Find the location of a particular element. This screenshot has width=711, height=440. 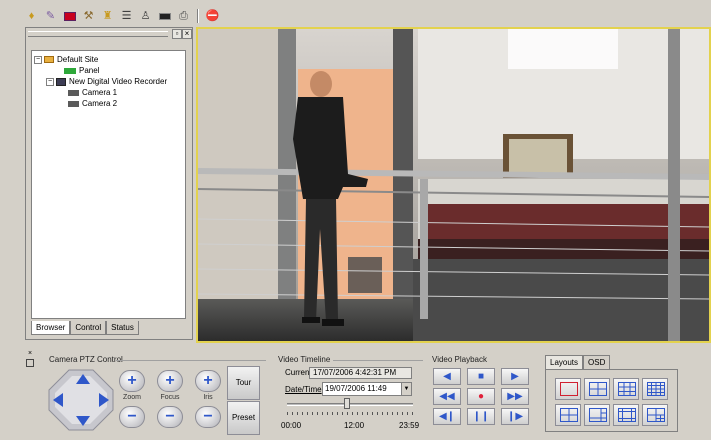

layout-nine-icon is located at coordinates (627, 389).